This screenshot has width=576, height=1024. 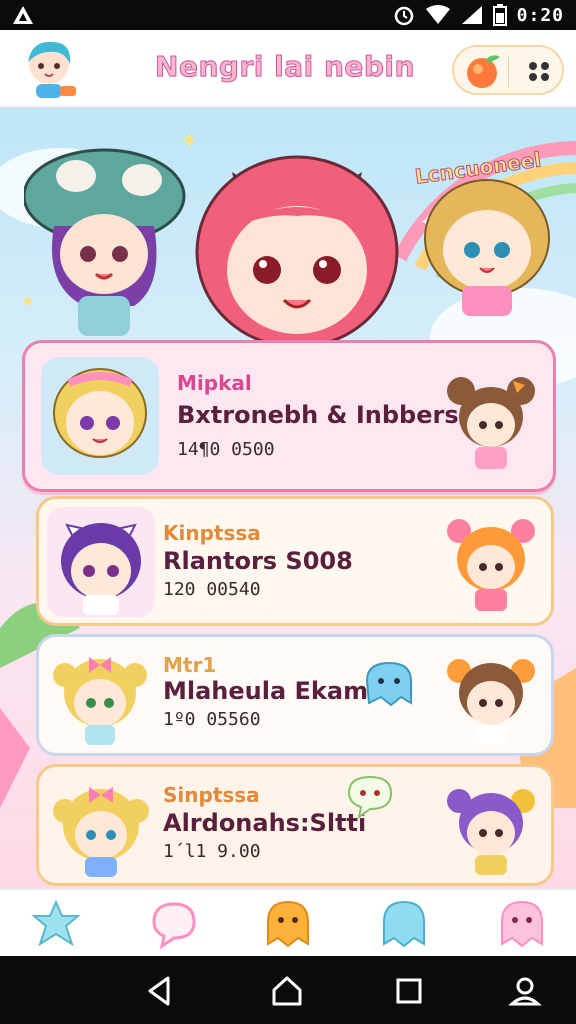 What do you see at coordinates (49, 69) in the screenshot?
I see `profile-avatar-icon` at bounding box center [49, 69].